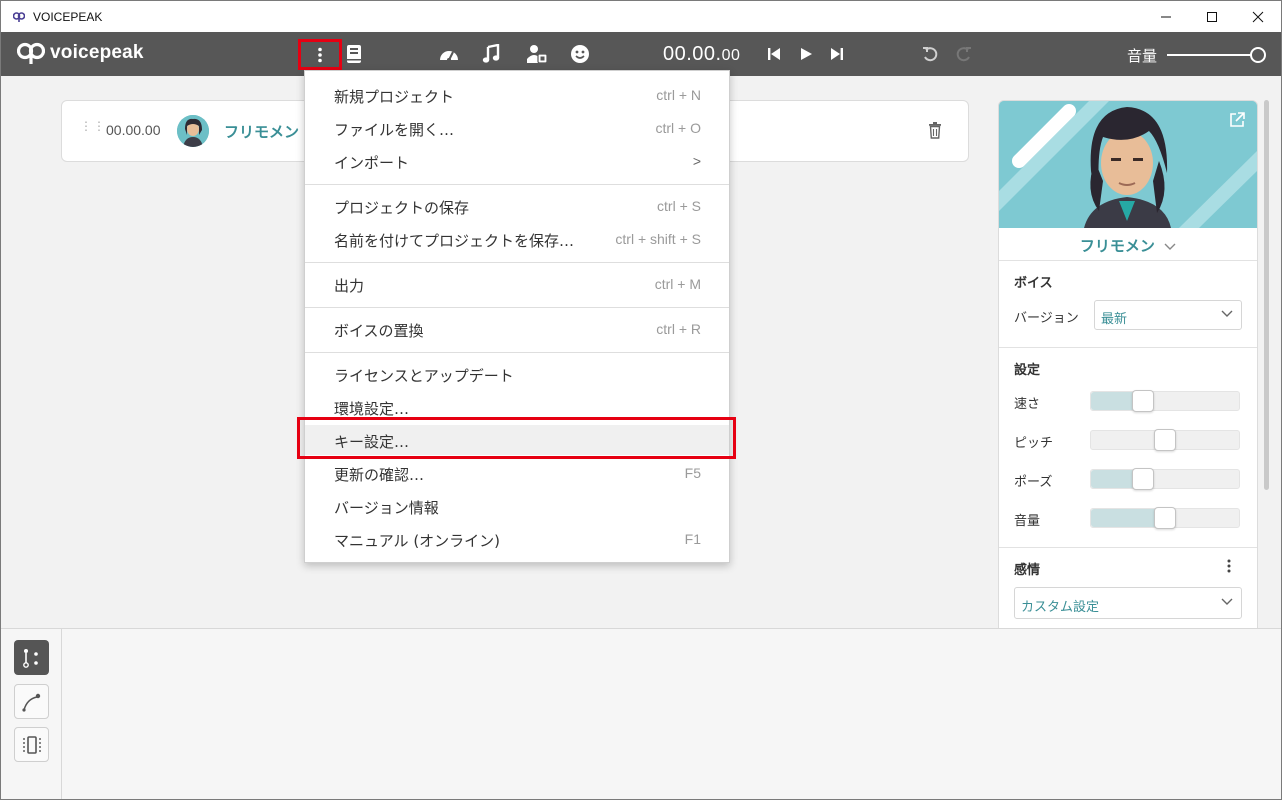 The image size is (1282, 800). I want to click on master-volume-knob, so click(1258, 55).